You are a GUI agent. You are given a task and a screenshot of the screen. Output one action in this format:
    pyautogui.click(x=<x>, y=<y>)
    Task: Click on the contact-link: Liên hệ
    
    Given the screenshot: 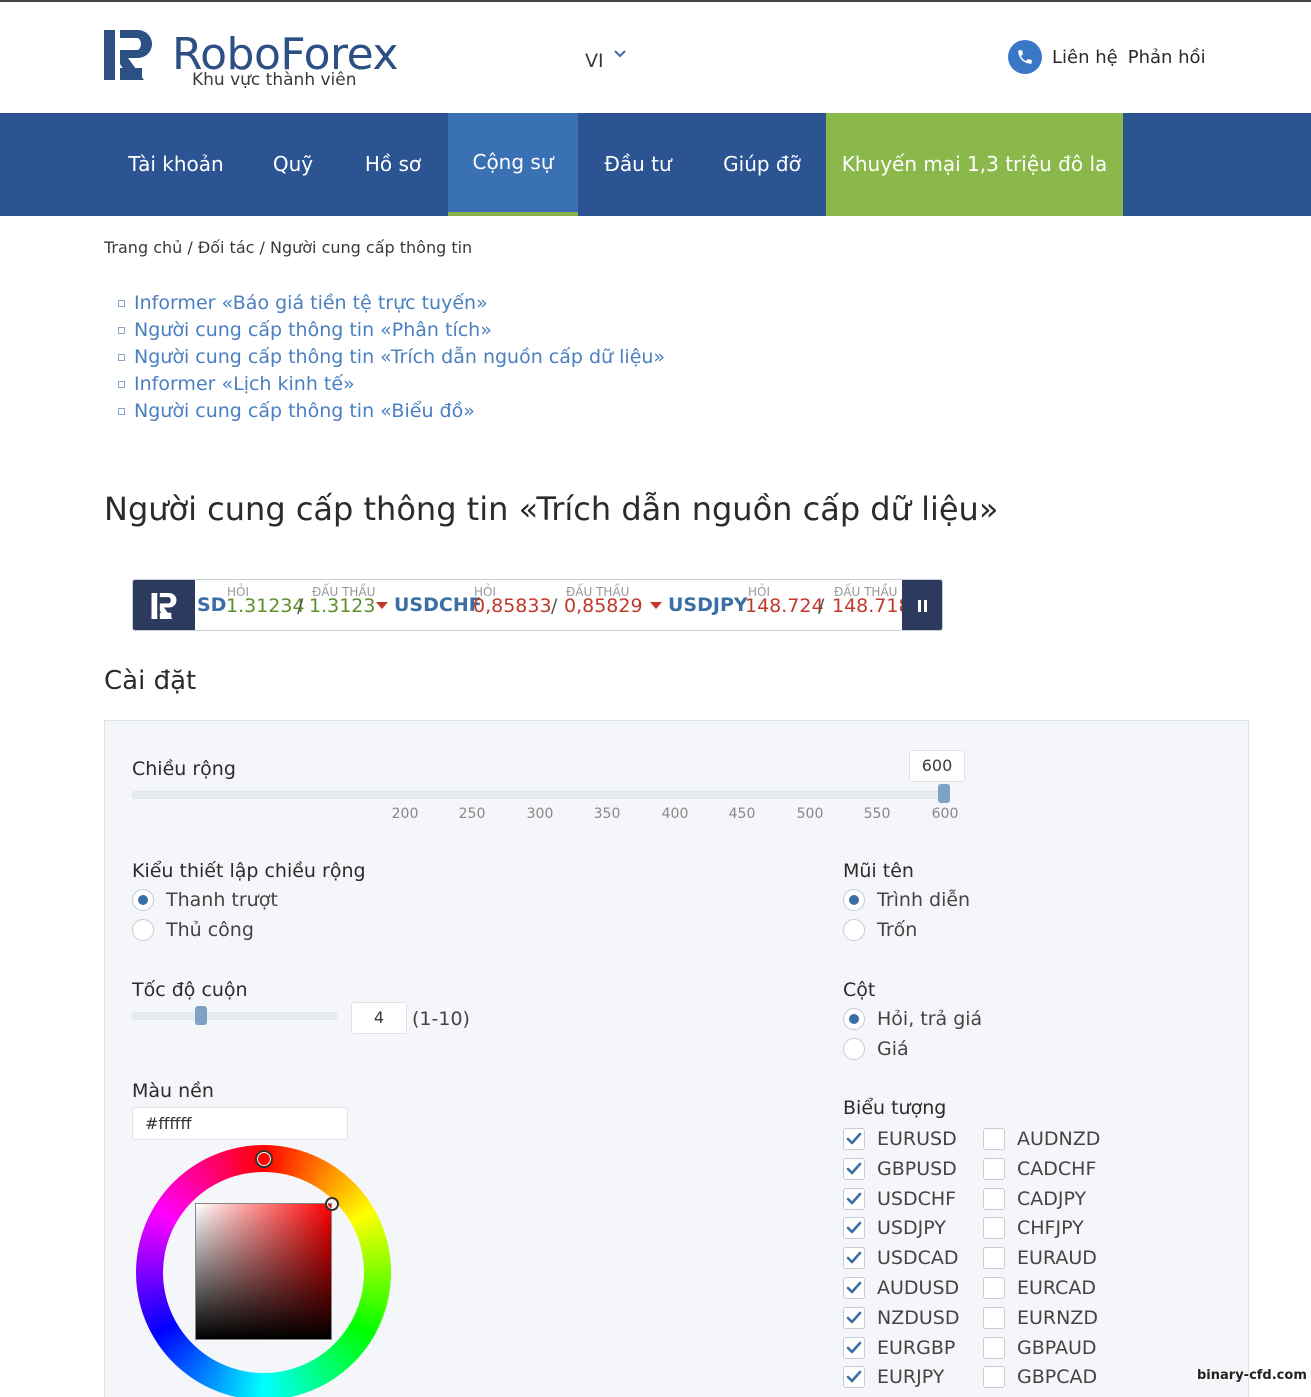 What is the action you would take?
    pyautogui.click(x=1085, y=57)
    